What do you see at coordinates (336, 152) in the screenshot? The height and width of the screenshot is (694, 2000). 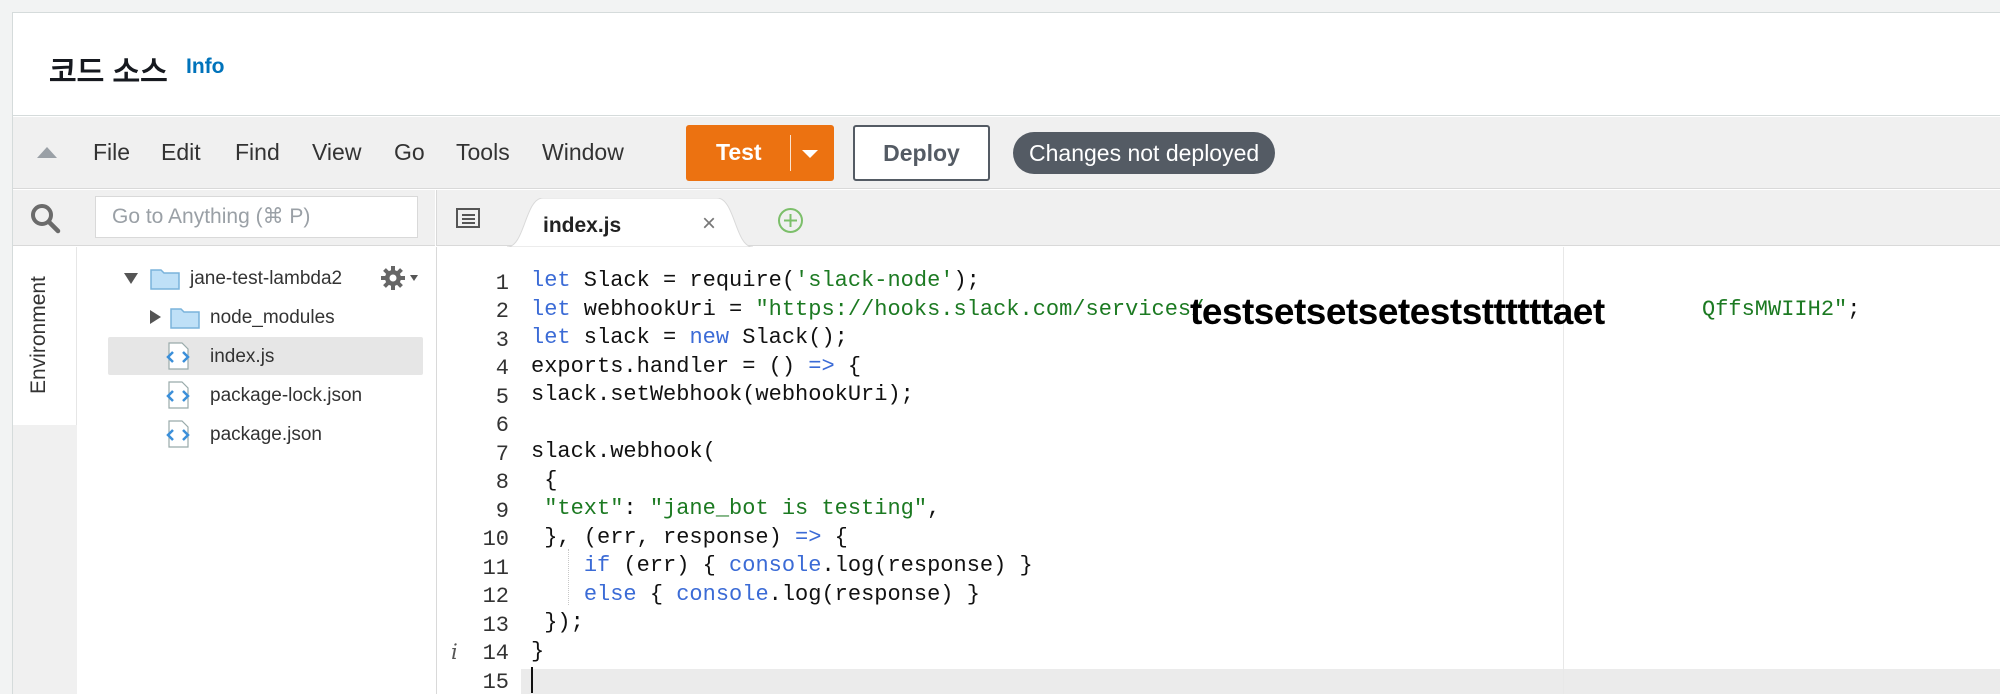 I see `menu-view: View` at bounding box center [336, 152].